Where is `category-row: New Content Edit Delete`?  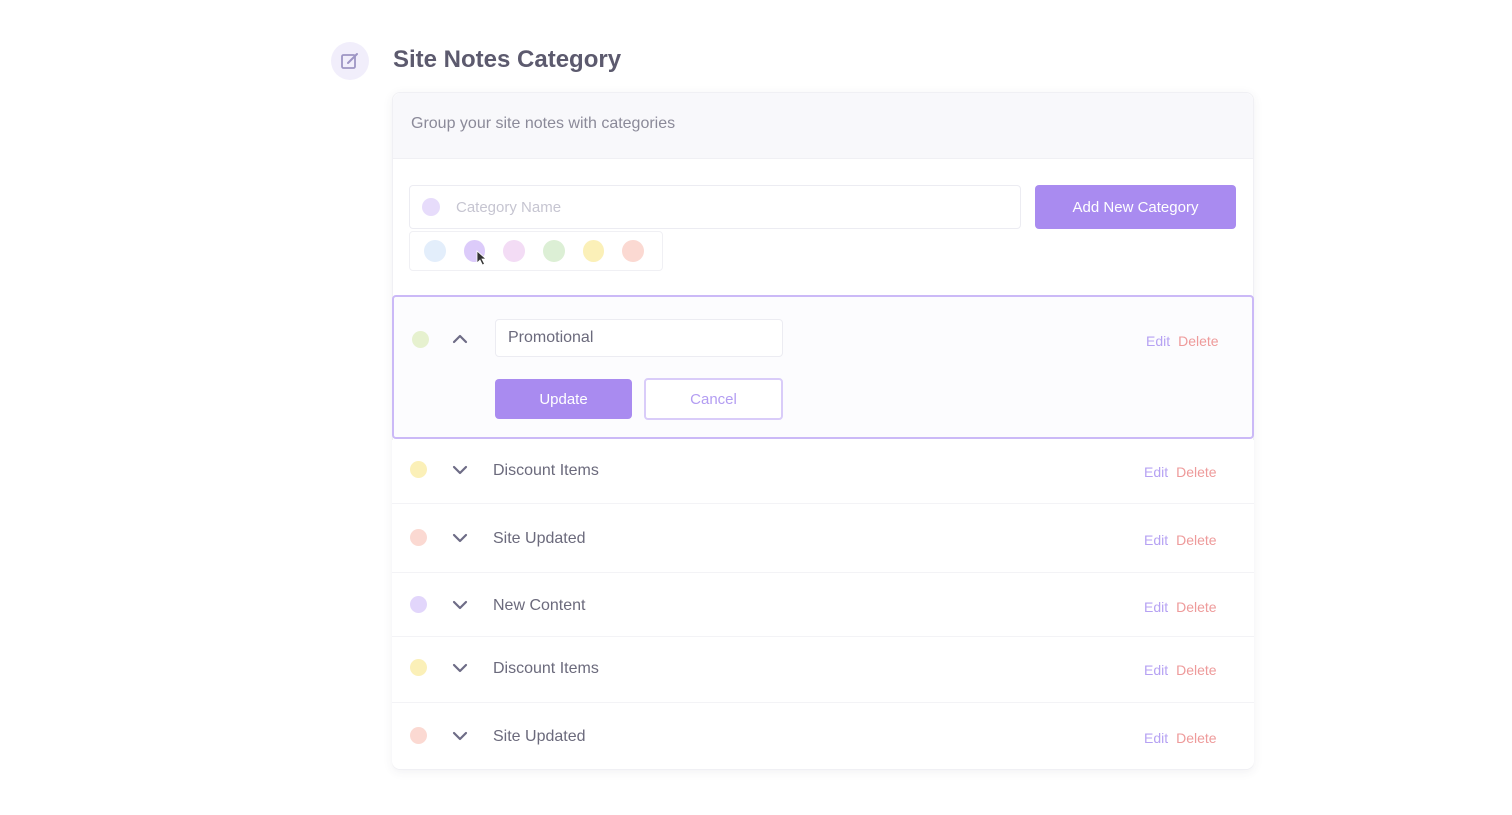 category-row: New Content Edit Delete is located at coordinates (823, 605).